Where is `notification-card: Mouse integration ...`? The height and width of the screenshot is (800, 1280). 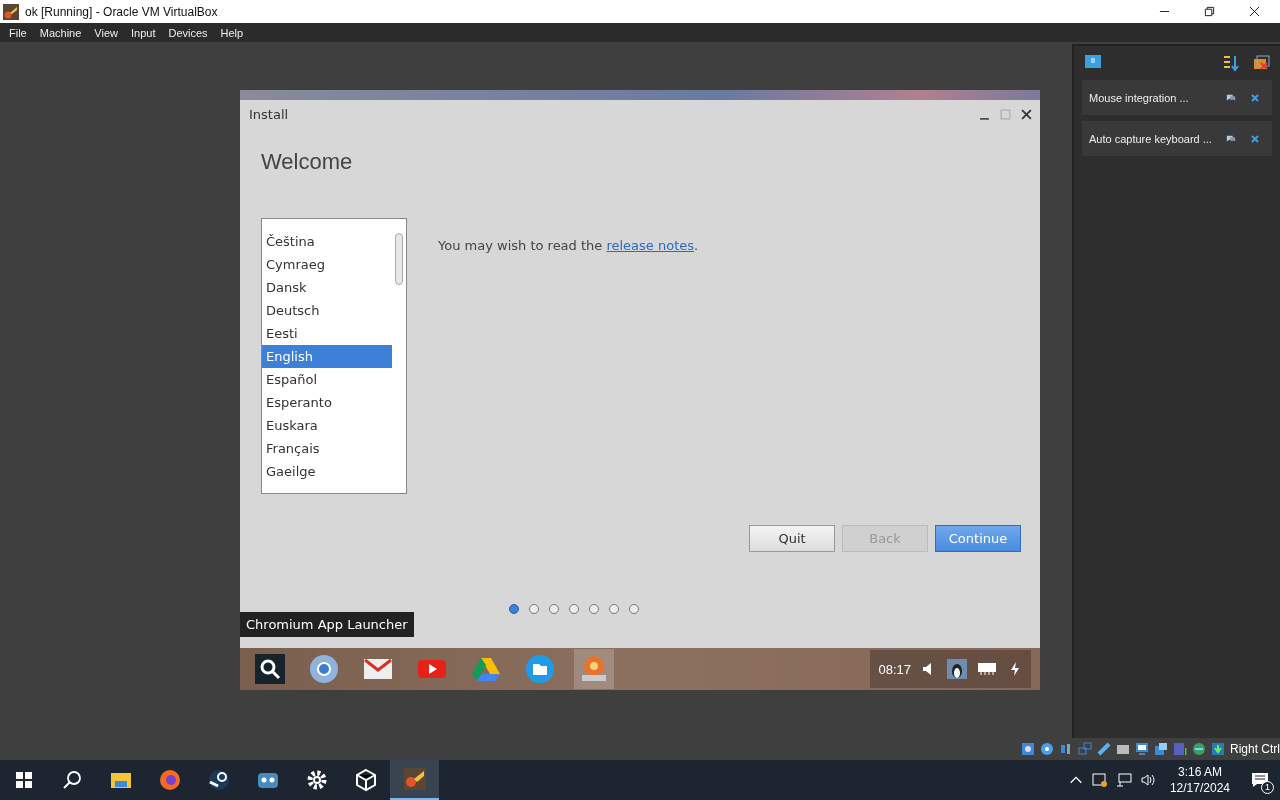 notification-card: Mouse integration ... is located at coordinates (1177, 97).